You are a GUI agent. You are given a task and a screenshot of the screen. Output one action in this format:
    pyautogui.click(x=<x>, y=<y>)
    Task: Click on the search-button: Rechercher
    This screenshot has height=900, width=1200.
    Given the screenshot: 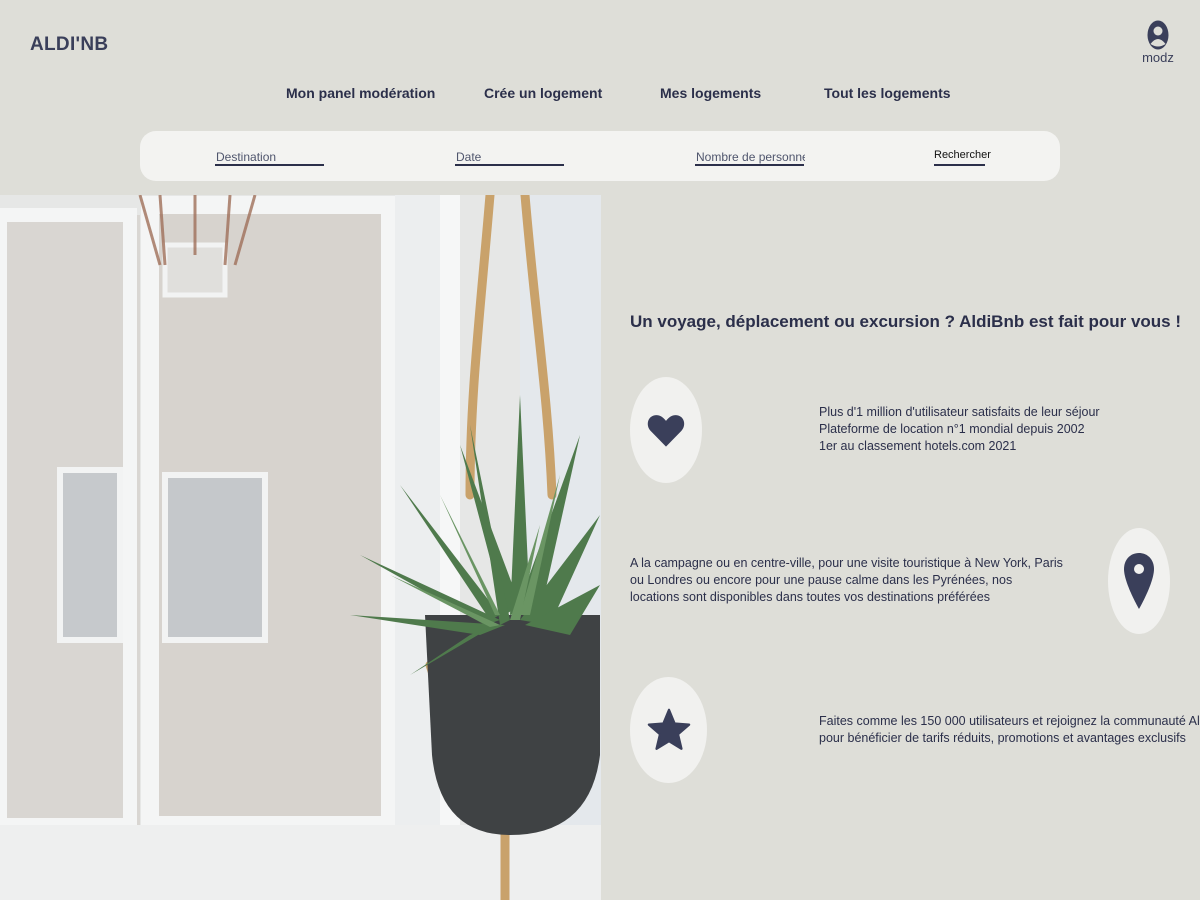 What is the action you would take?
    pyautogui.click(x=962, y=157)
    